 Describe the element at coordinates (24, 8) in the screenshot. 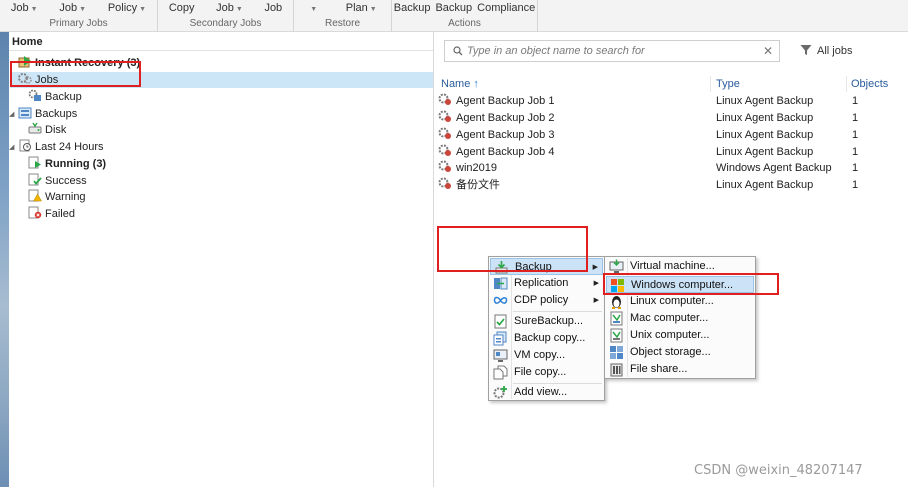

I see `ribbon-button-job: Job ▼` at that location.